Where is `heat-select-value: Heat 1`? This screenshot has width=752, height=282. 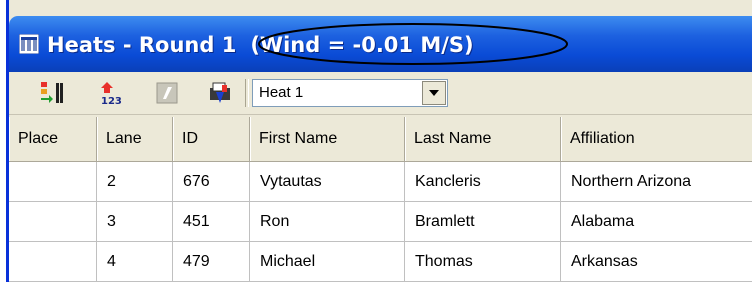
heat-select-value: Heat 1 is located at coordinates (281, 92).